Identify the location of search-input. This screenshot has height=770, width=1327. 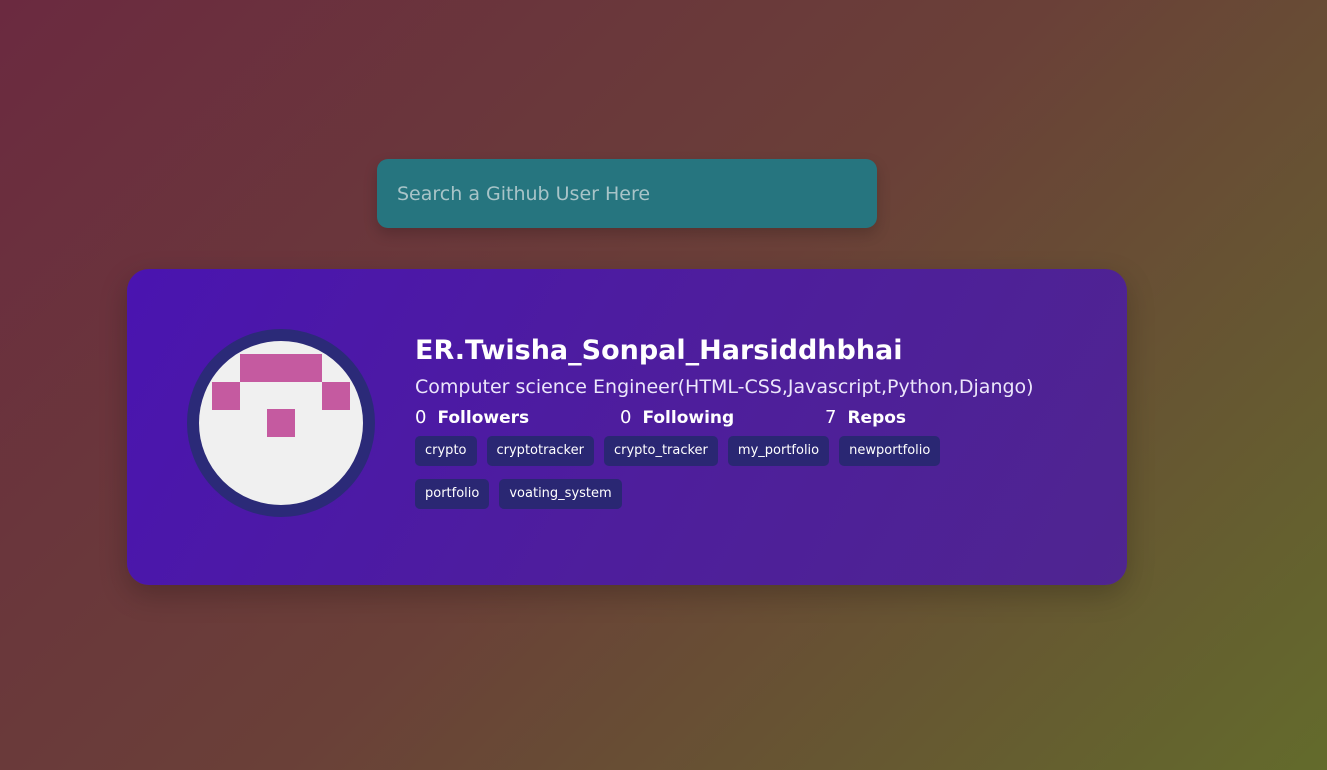
(627, 193).